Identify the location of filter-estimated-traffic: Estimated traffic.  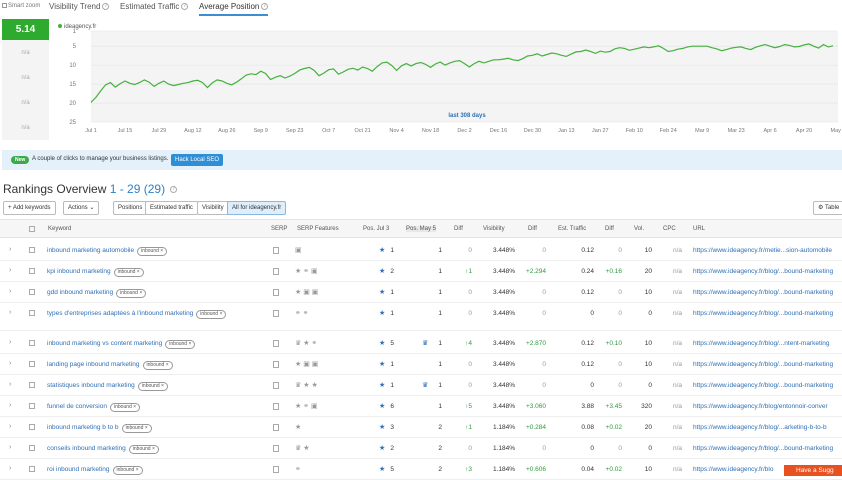
(171, 208).